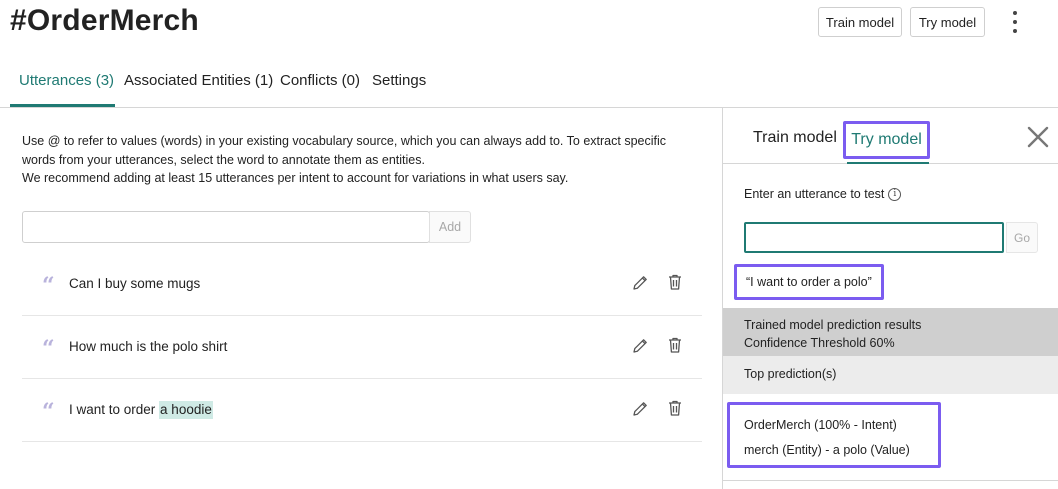  I want to click on panel-tab-try-model: Try model, so click(886, 140).